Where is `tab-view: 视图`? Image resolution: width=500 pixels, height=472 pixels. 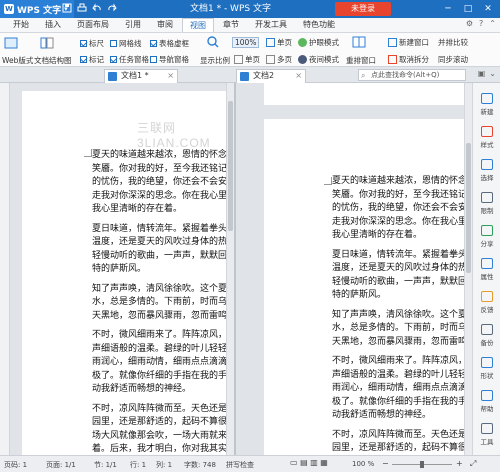
tab-view: 视图 is located at coordinates (198, 25).